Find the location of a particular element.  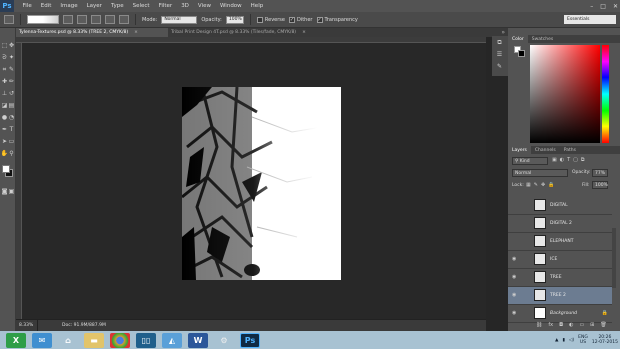

fill-field: 100% is located at coordinates (600, 185).